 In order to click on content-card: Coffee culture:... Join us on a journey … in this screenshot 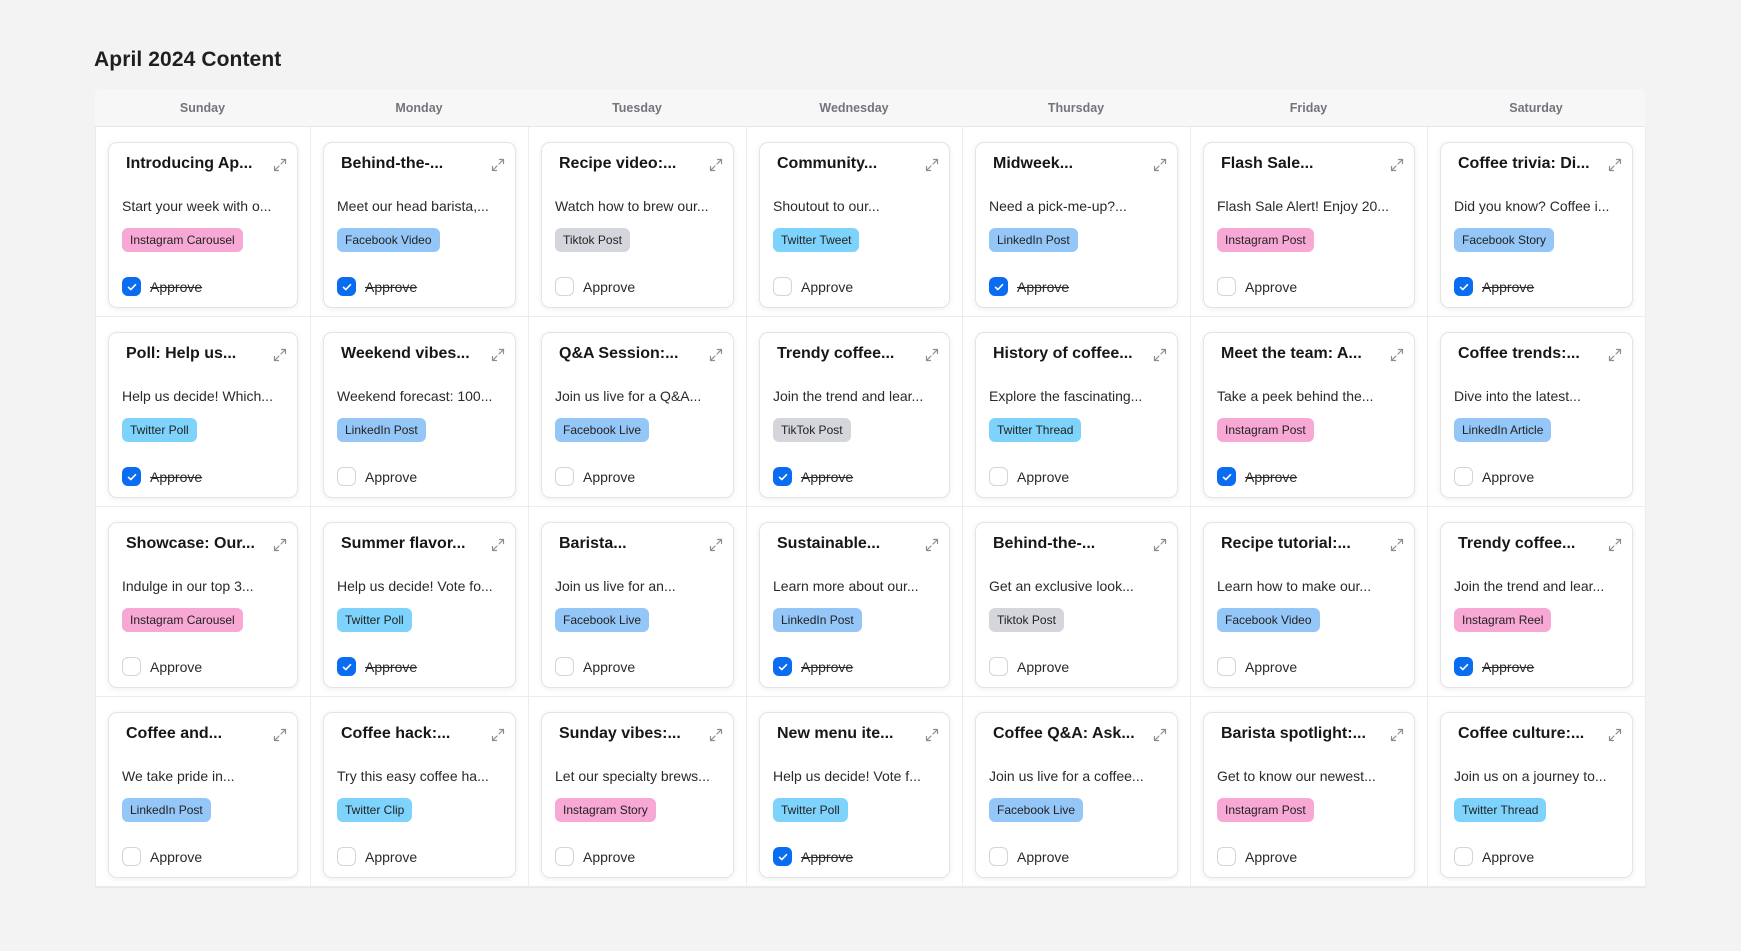, I will do `click(1536, 795)`.